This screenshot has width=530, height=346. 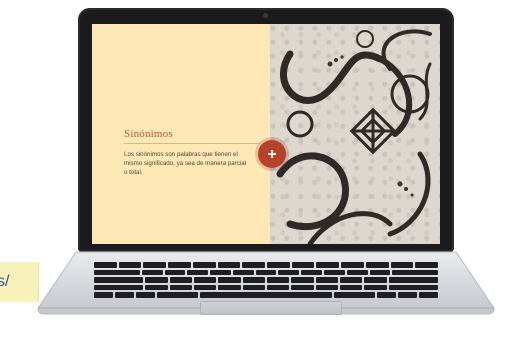 I want to click on add-button, so click(x=272, y=154).